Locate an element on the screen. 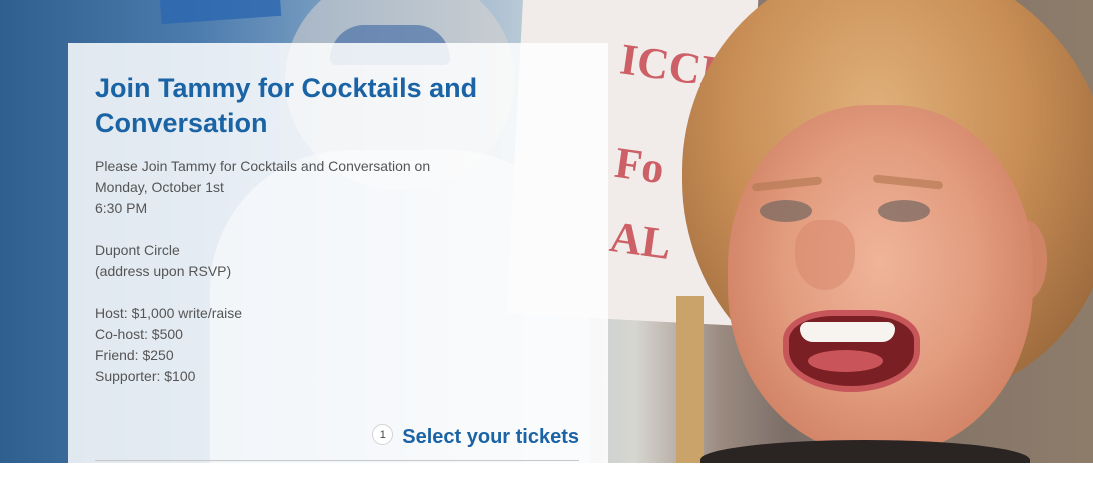 This screenshot has width=1093, height=483. photo-tongue is located at coordinates (845, 361).